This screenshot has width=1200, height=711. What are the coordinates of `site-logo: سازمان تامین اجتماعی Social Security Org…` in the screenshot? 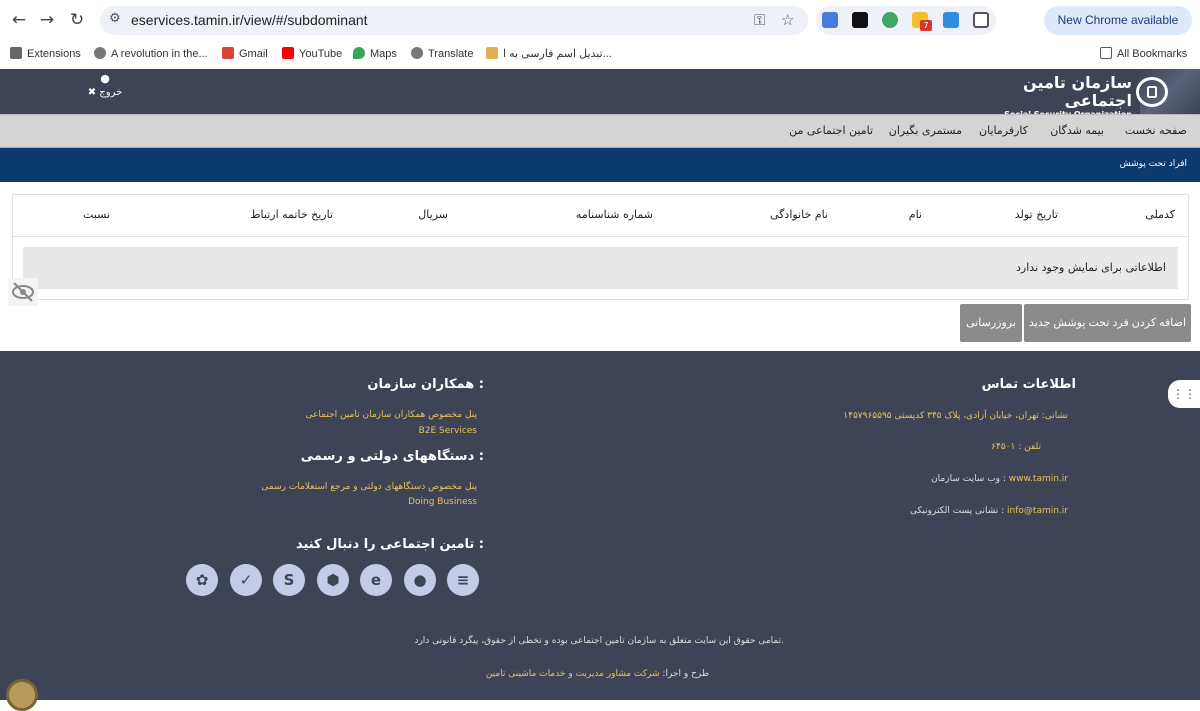 It's located at (1067, 97).